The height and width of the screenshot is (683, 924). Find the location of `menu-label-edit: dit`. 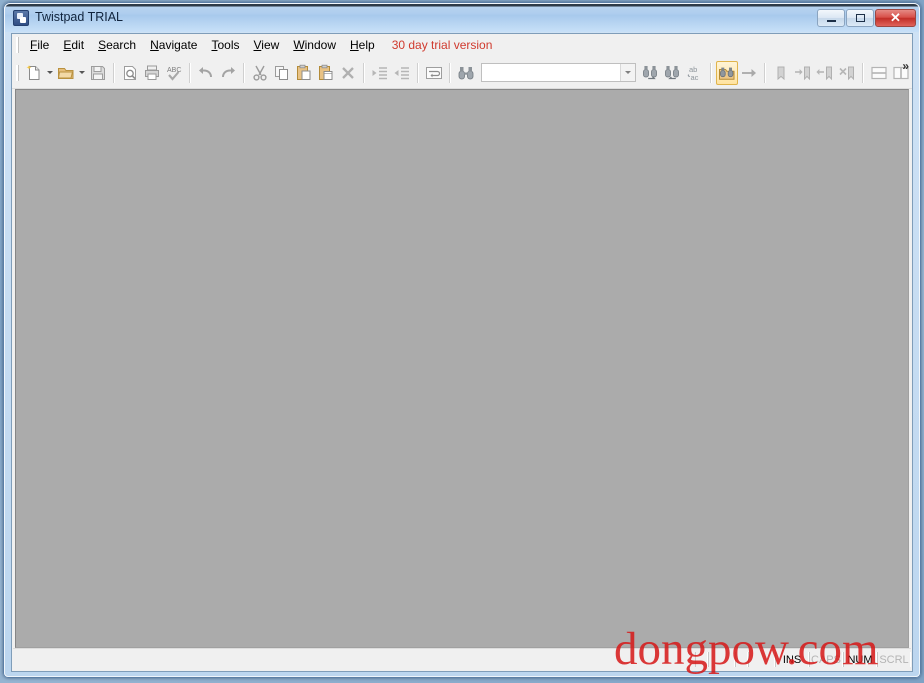

menu-label-edit: dit is located at coordinates (78, 45).